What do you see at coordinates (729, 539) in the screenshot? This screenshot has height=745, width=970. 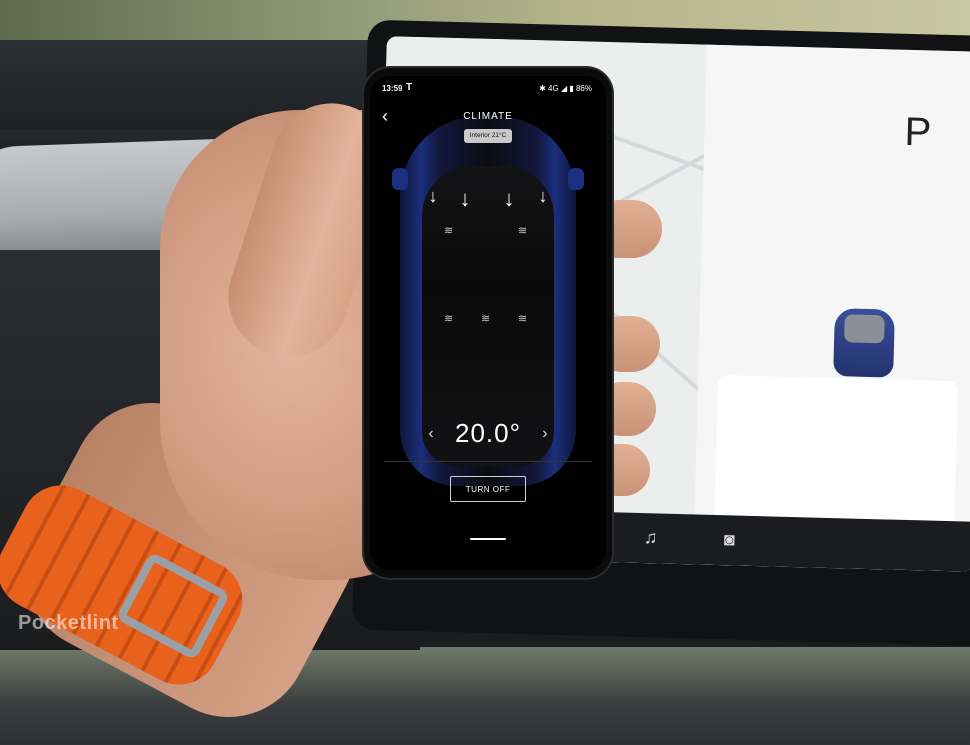 I see `app-icon: ◙` at bounding box center [729, 539].